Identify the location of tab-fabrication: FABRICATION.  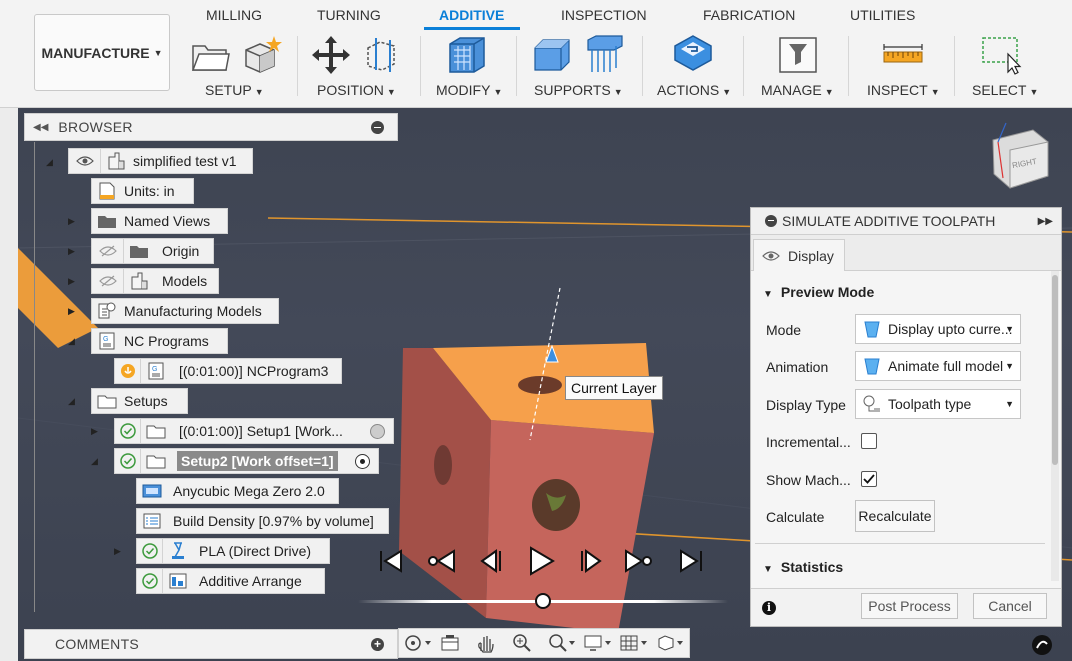
(749, 15).